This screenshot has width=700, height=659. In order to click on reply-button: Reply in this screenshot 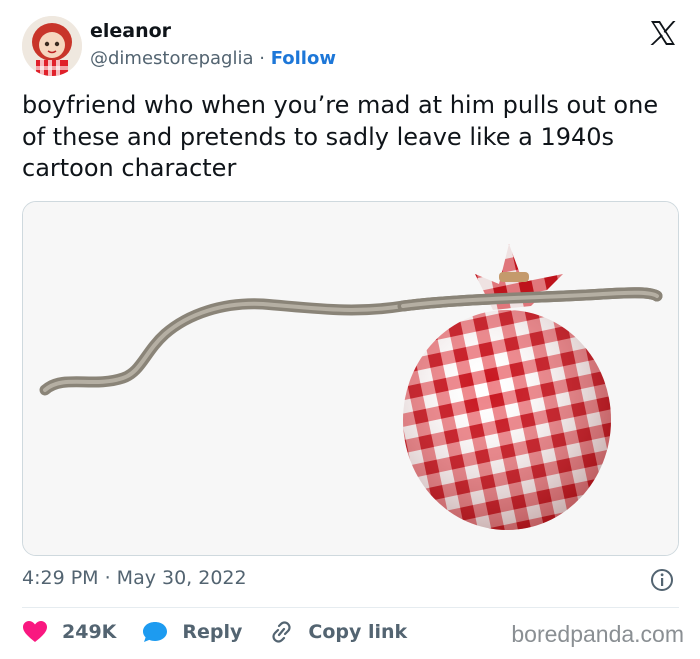, I will do `click(192, 632)`.